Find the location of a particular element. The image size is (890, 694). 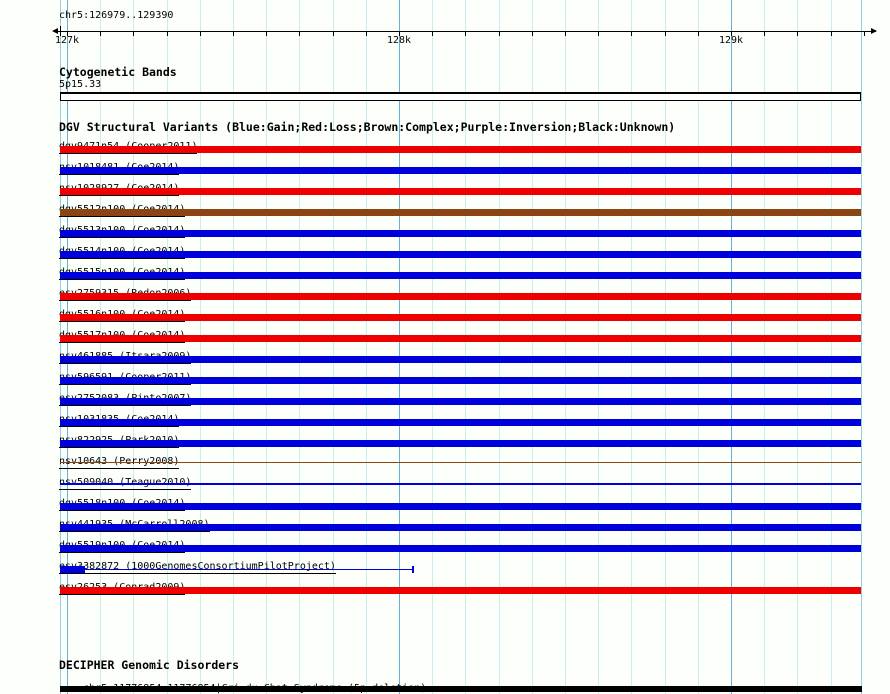

dgv-variant-row: esv2759315 (Redon2006) is located at coordinates (464, 291).